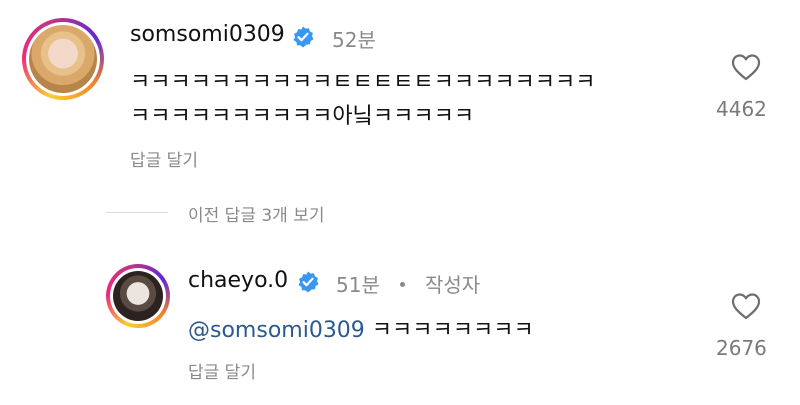  Describe the element at coordinates (453, 285) in the screenshot. I see `author-badge: 작성자` at that location.